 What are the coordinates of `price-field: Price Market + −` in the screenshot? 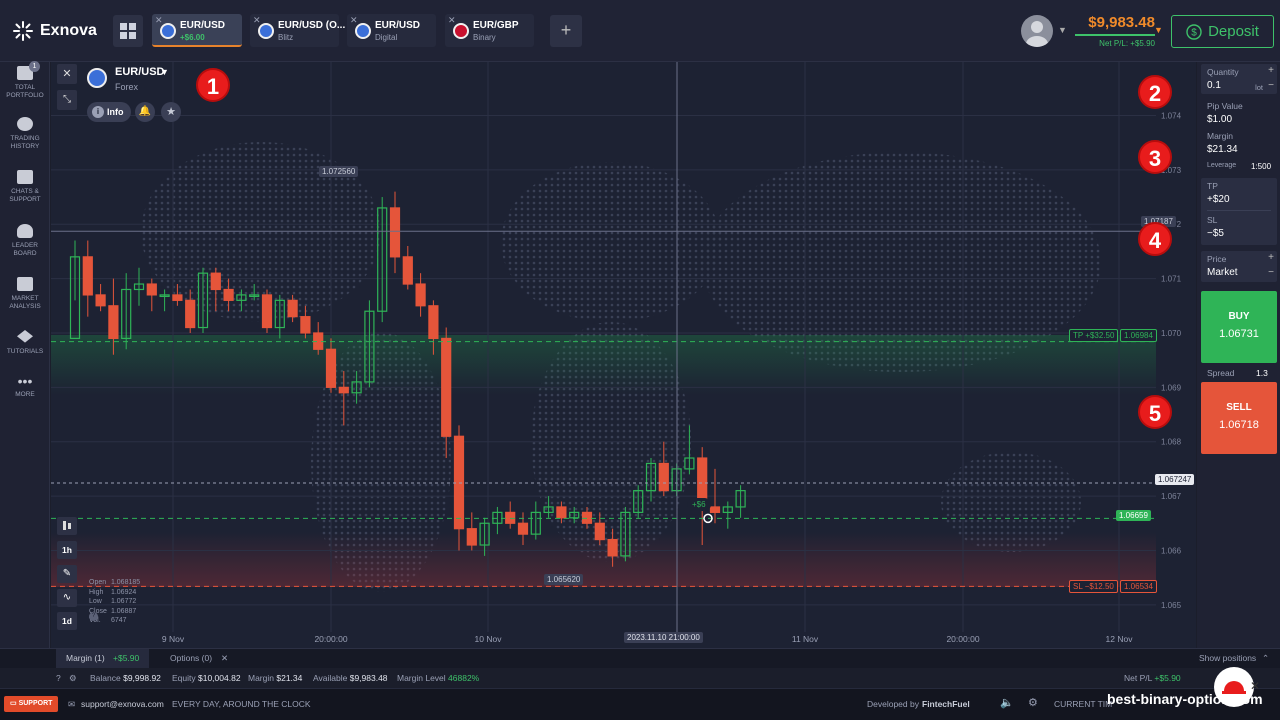 It's located at (1239, 266).